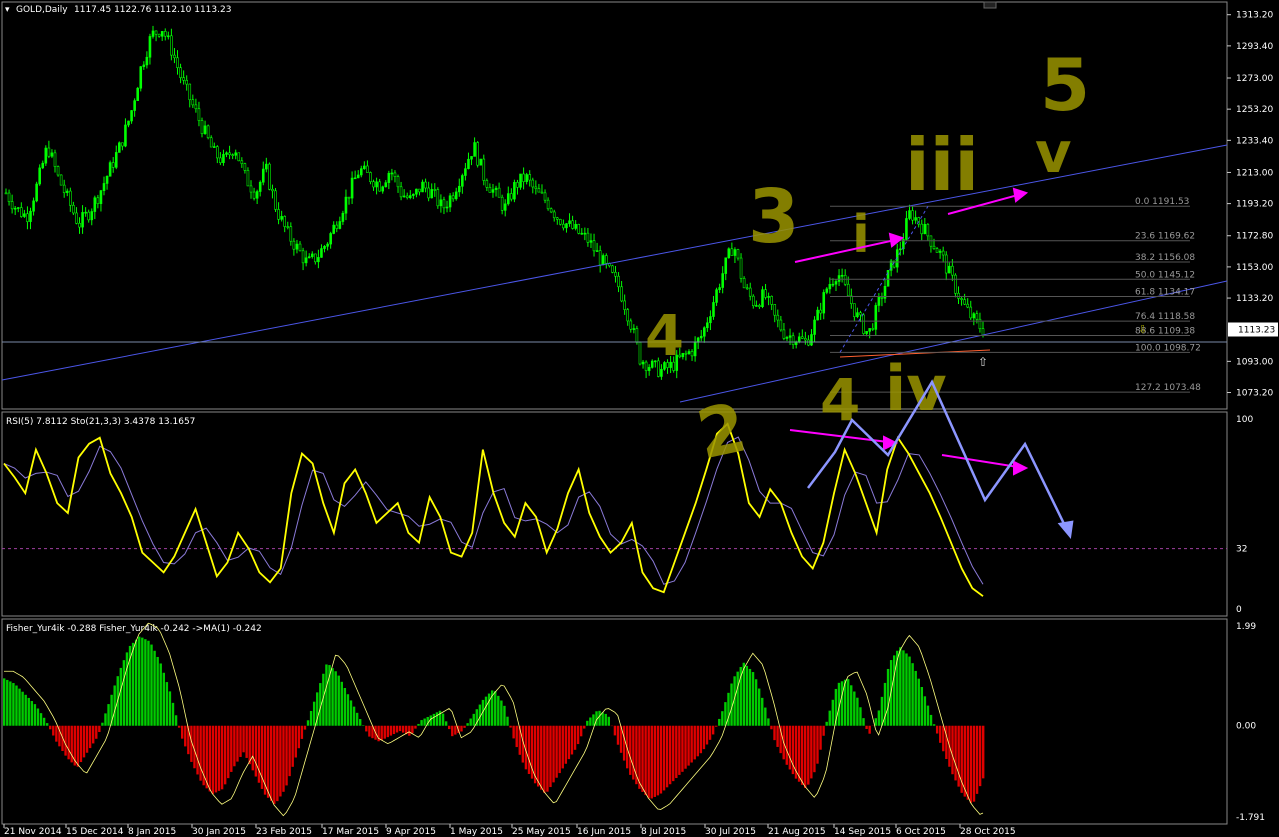  Describe the element at coordinates (990, 5) in the screenshot. I see `close-panel-button` at that location.